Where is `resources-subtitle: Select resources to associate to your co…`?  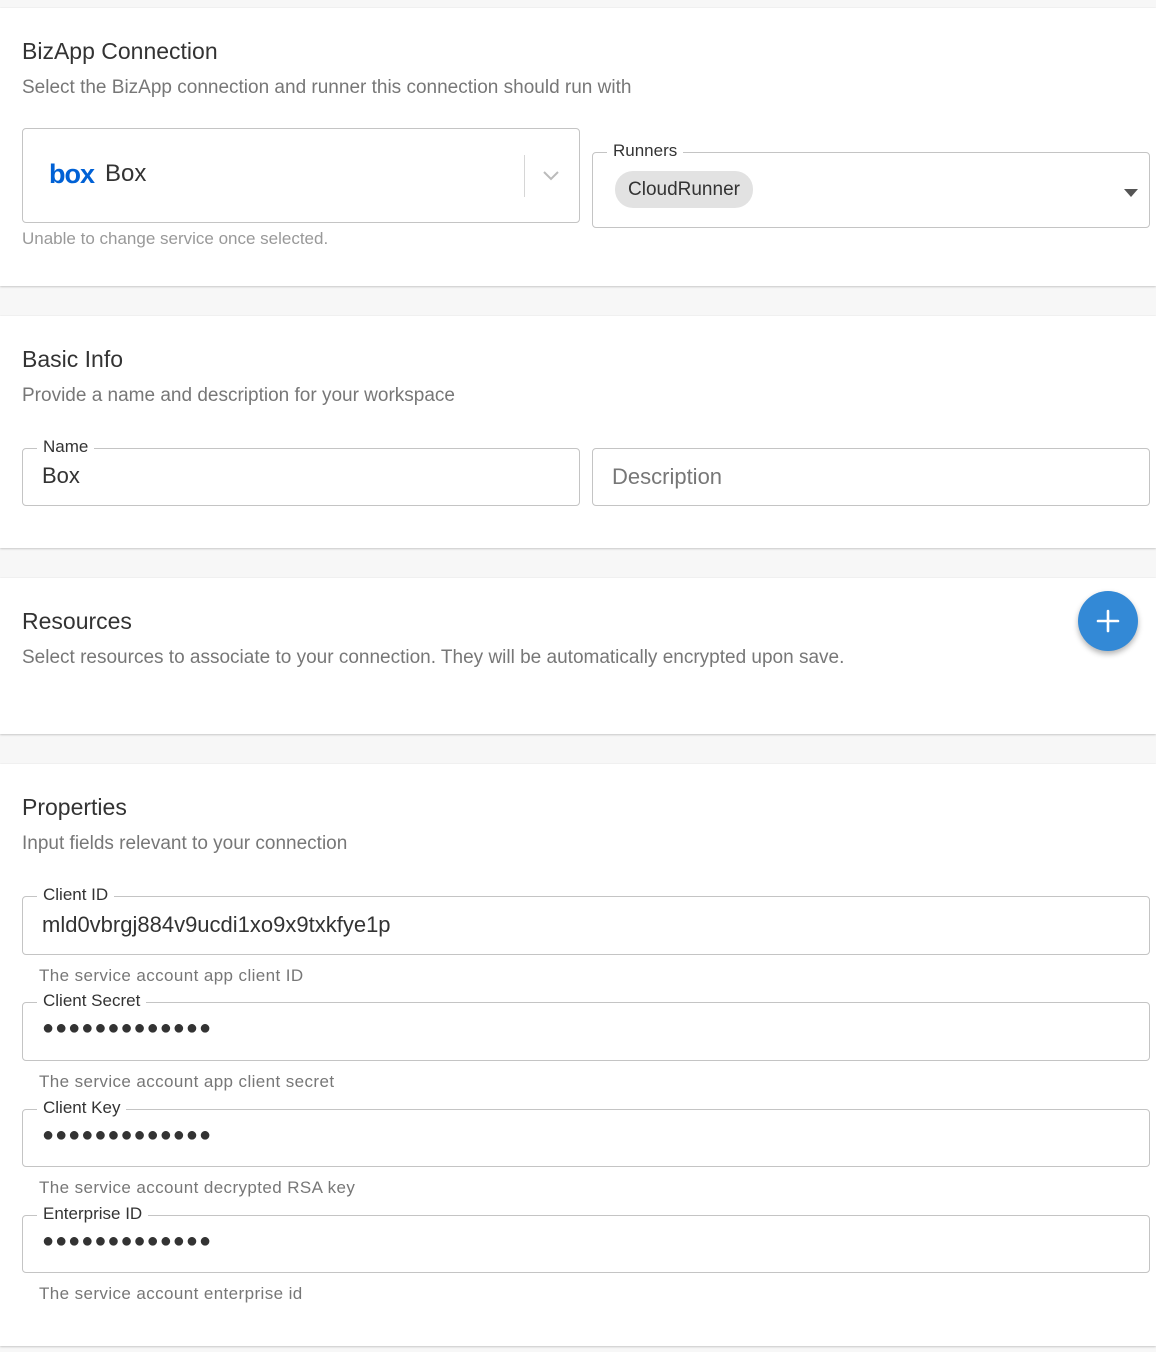
resources-subtitle: Select resources to associate to your co… is located at coordinates (433, 657).